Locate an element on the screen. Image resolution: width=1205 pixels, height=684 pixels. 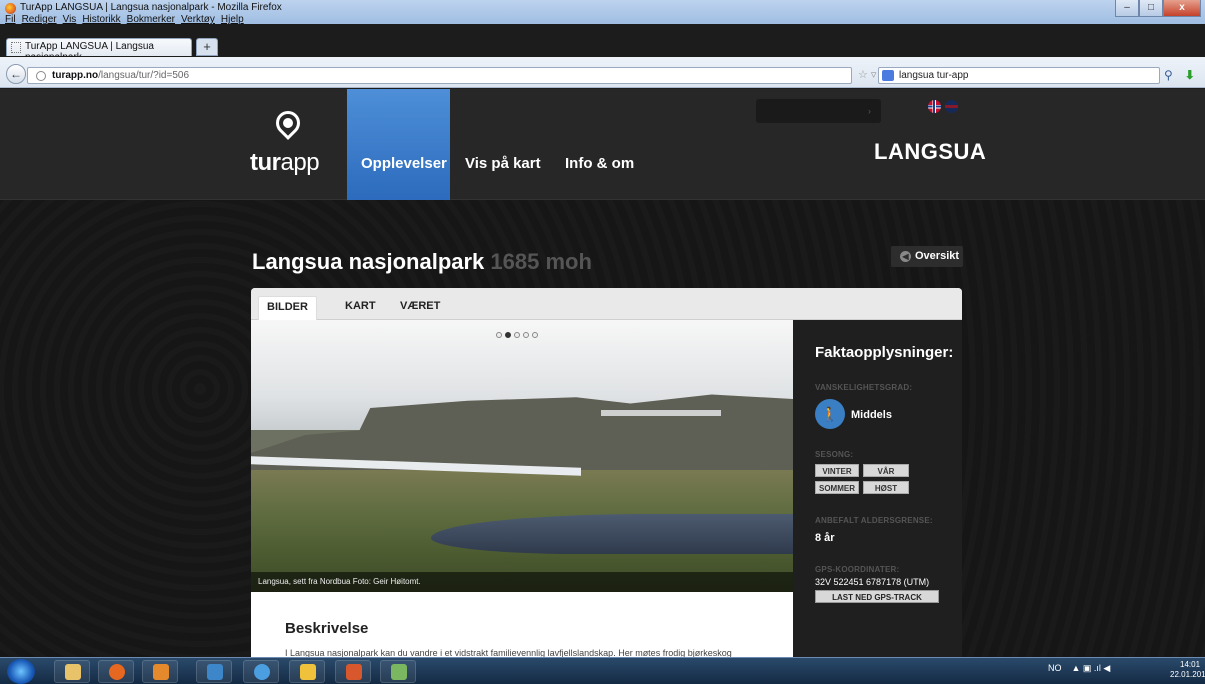
logo-light: app is located at coordinates (300, 162).